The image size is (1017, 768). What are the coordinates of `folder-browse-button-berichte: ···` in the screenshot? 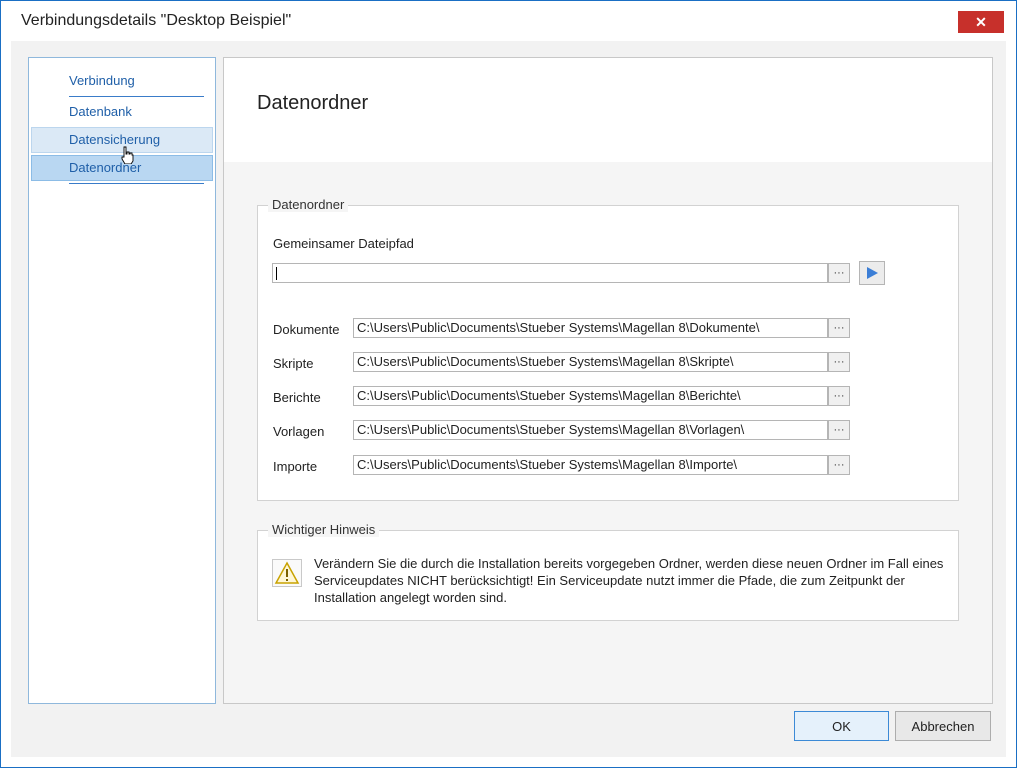 It's located at (839, 396).